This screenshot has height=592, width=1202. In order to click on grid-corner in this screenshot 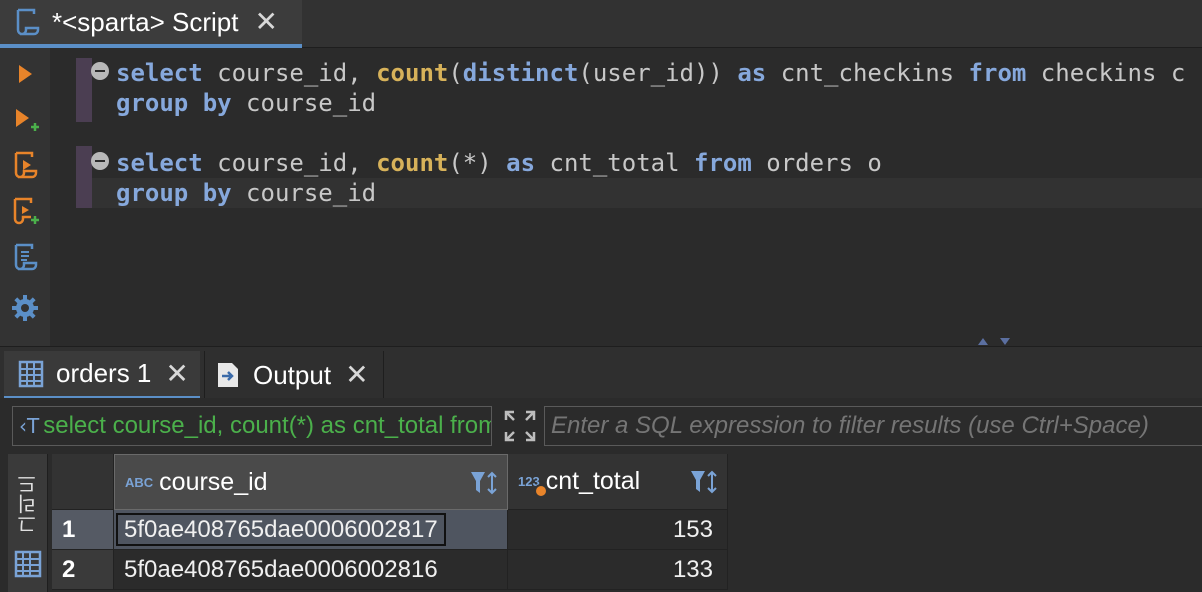, I will do `click(83, 482)`.